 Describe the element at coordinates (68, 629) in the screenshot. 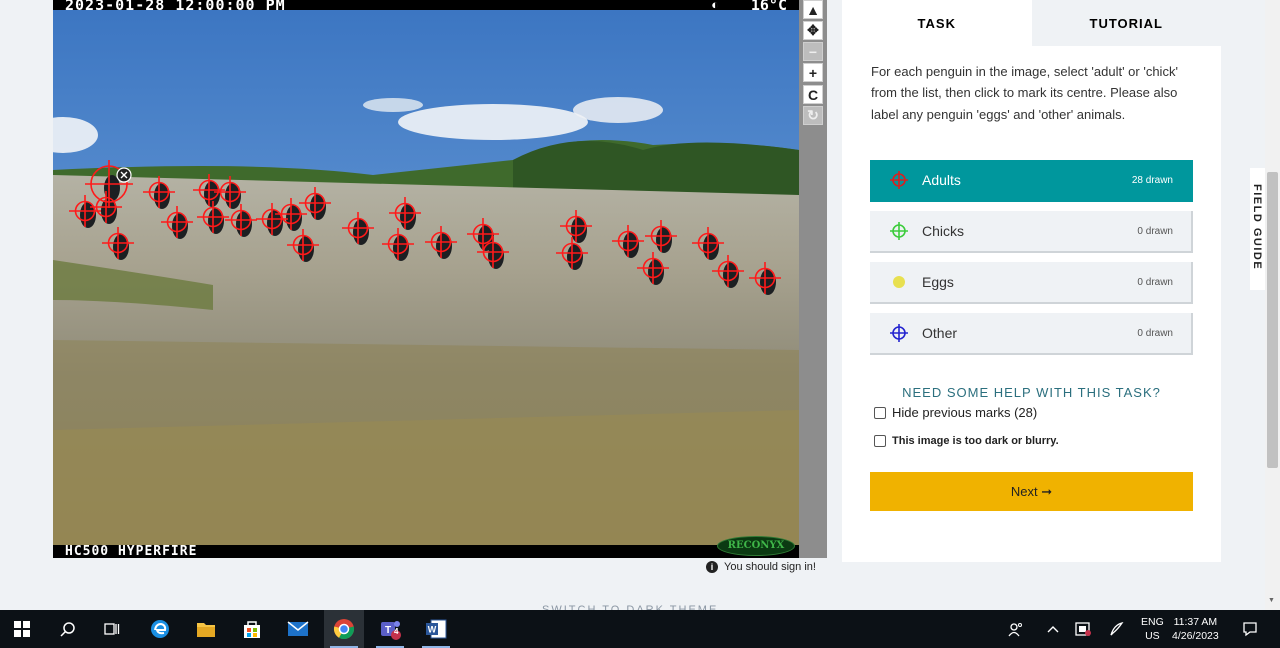

I see `search-icon` at that location.